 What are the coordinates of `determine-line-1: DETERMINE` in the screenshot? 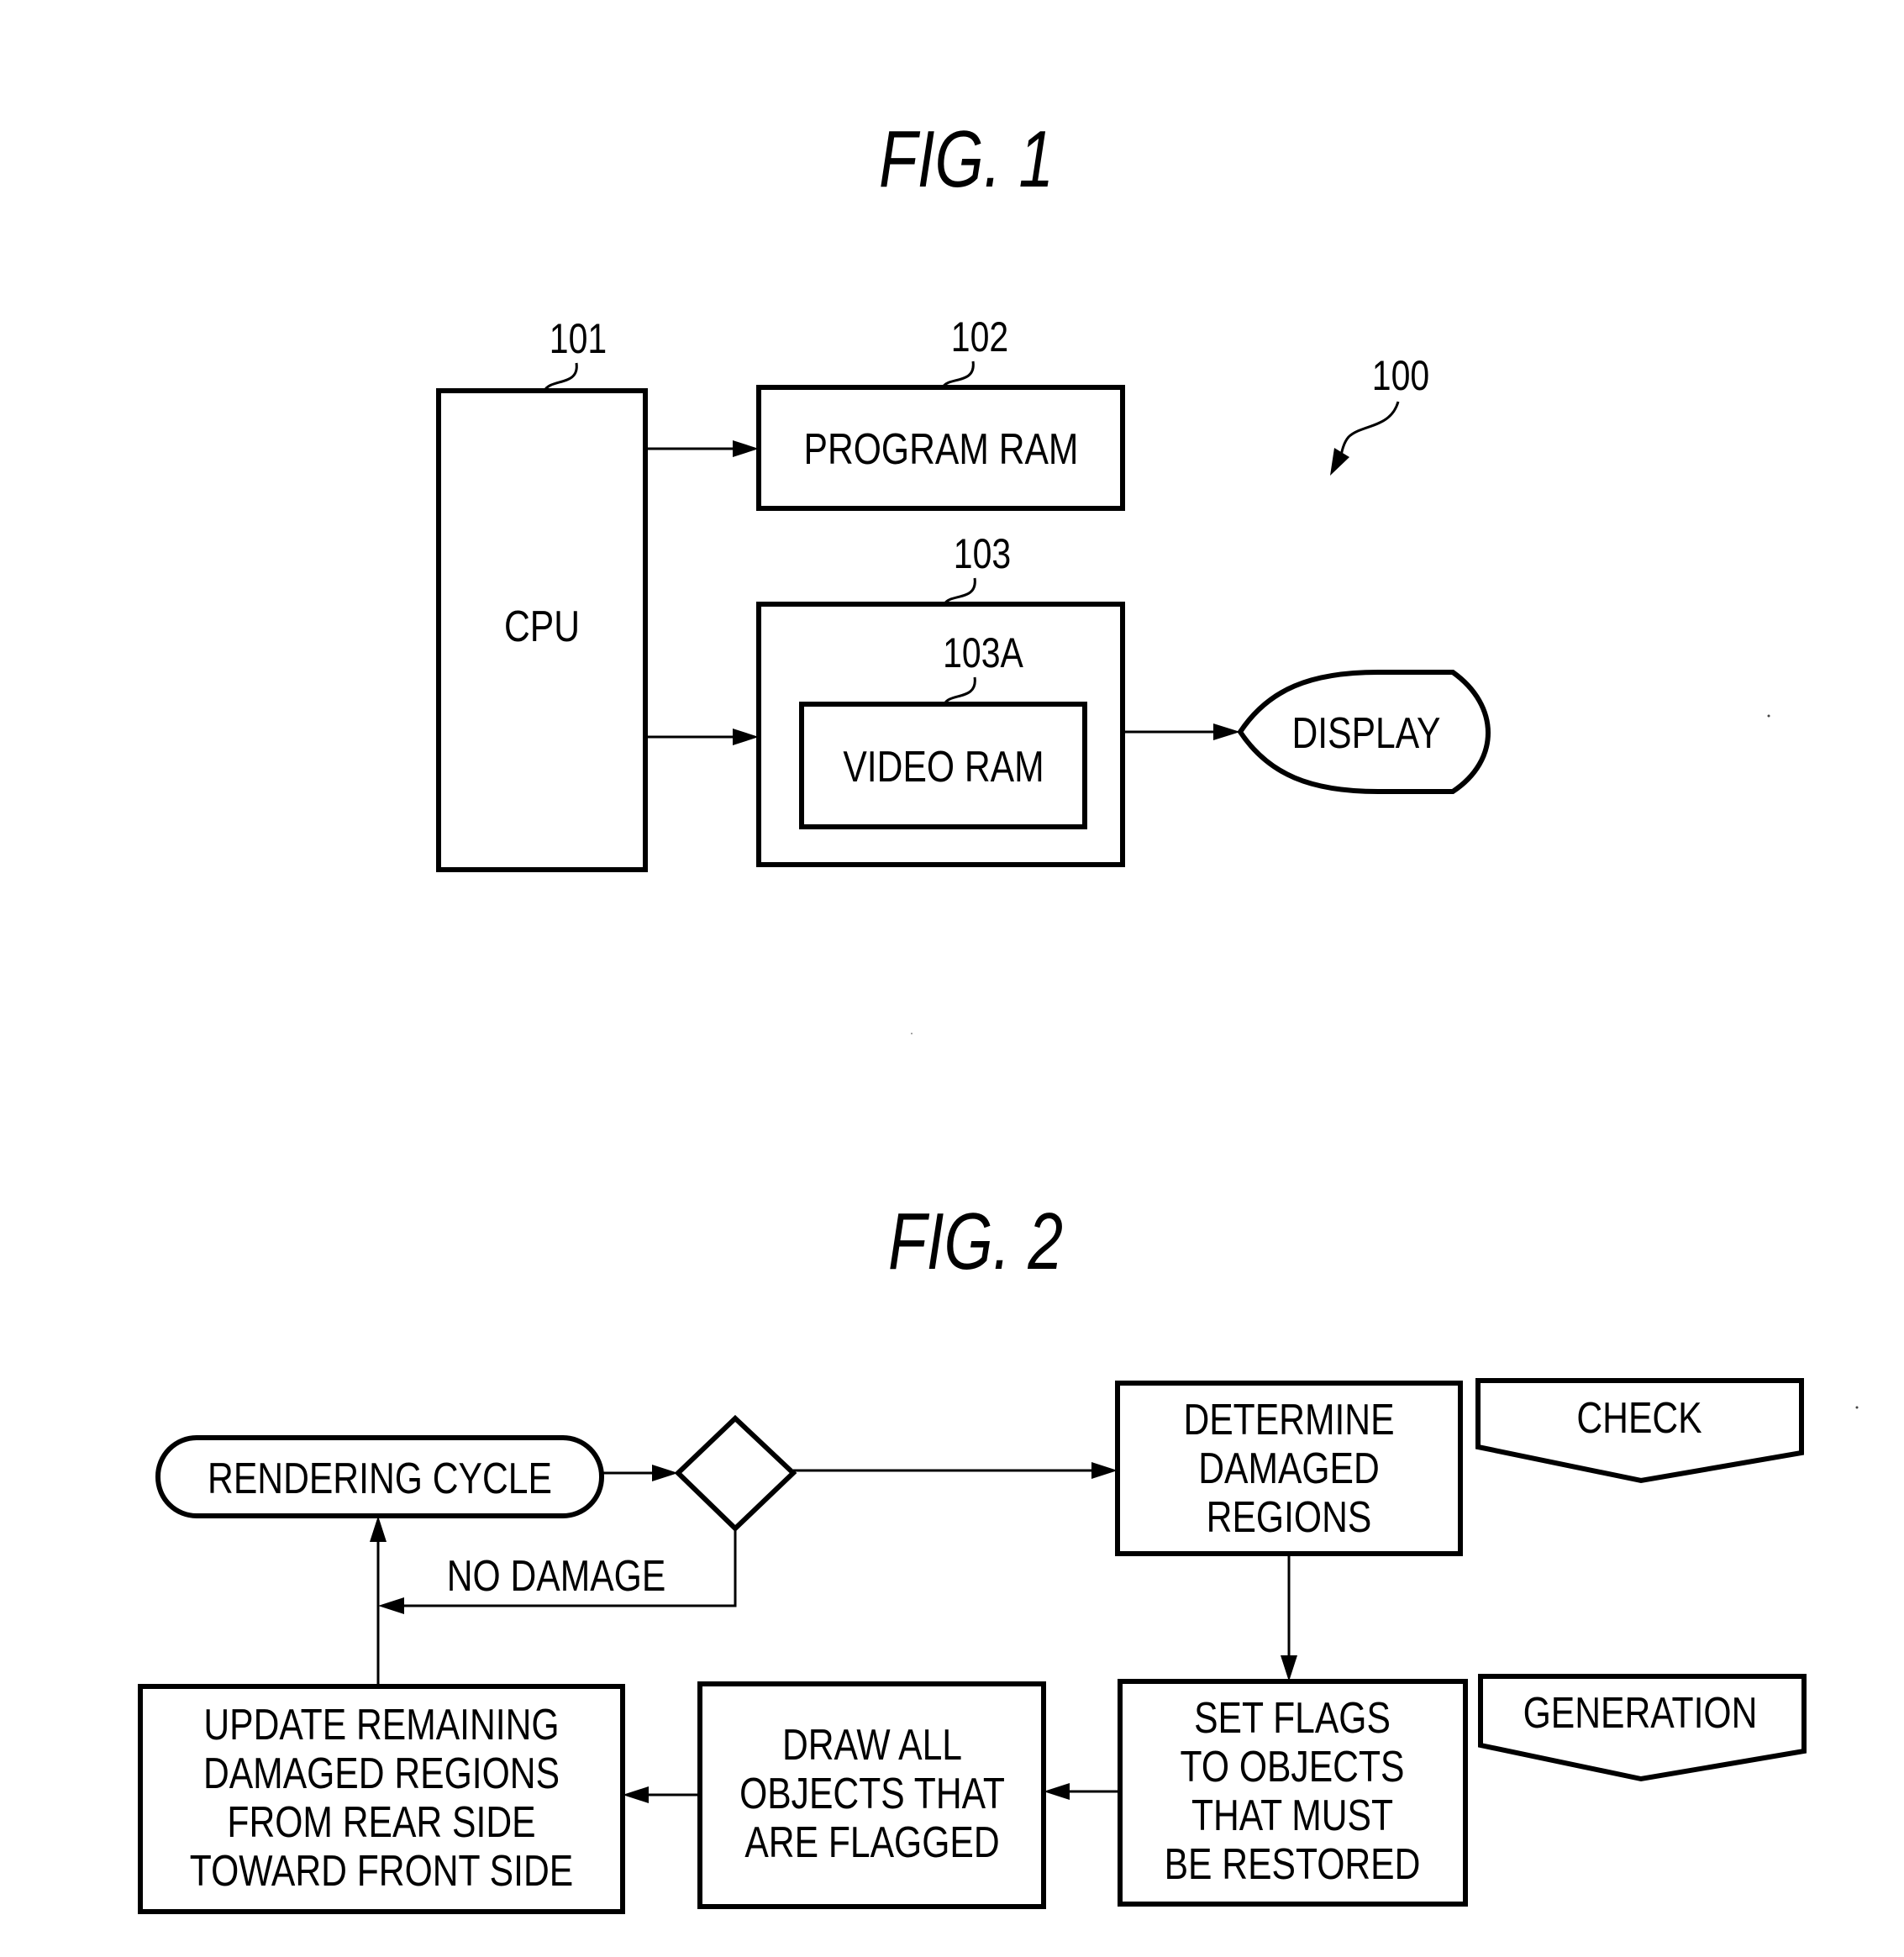 It's located at (1288, 1420).